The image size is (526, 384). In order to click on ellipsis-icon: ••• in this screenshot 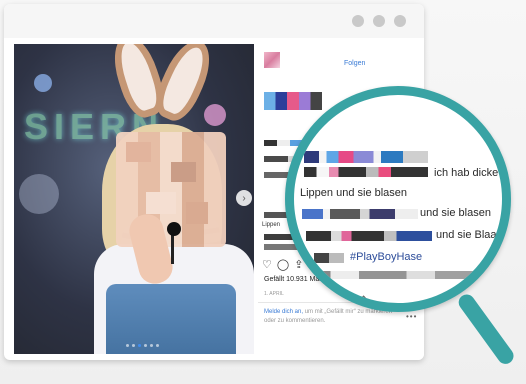, I will do `click(411, 316)`.